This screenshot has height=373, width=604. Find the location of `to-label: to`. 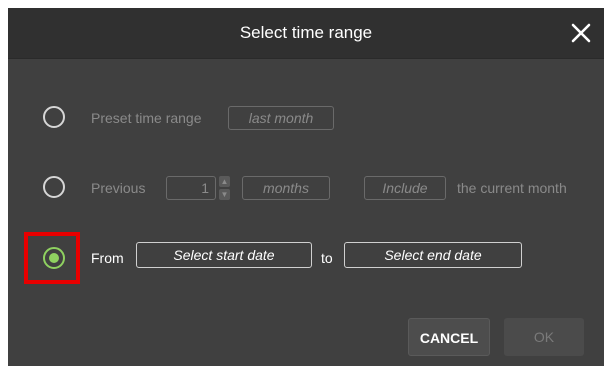

to-label: to is located at coordinates (327, 258).